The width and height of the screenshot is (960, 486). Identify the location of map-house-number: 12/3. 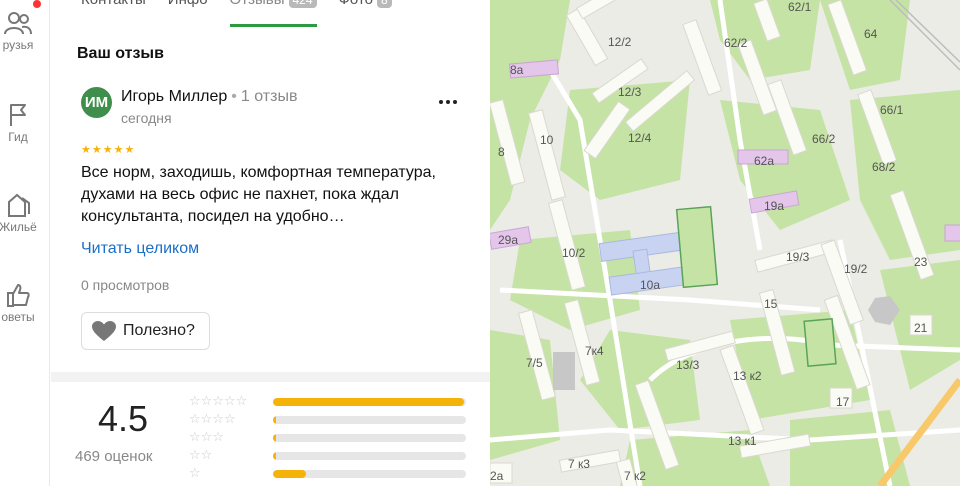
(630, 92).